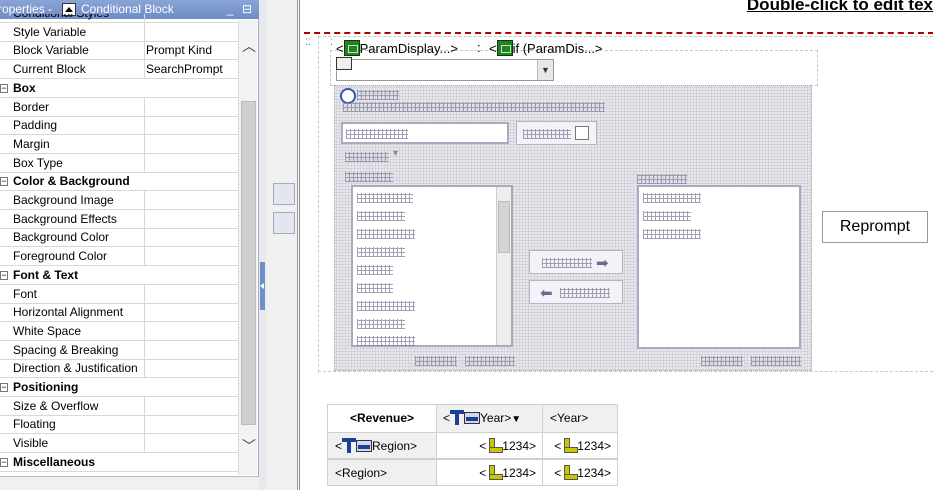 The image size is (933, 490). What do you see at coordinates (119, 369) in the screenshot?
I see `property-row: Direction & Justification` at bounding box center [119, 369].